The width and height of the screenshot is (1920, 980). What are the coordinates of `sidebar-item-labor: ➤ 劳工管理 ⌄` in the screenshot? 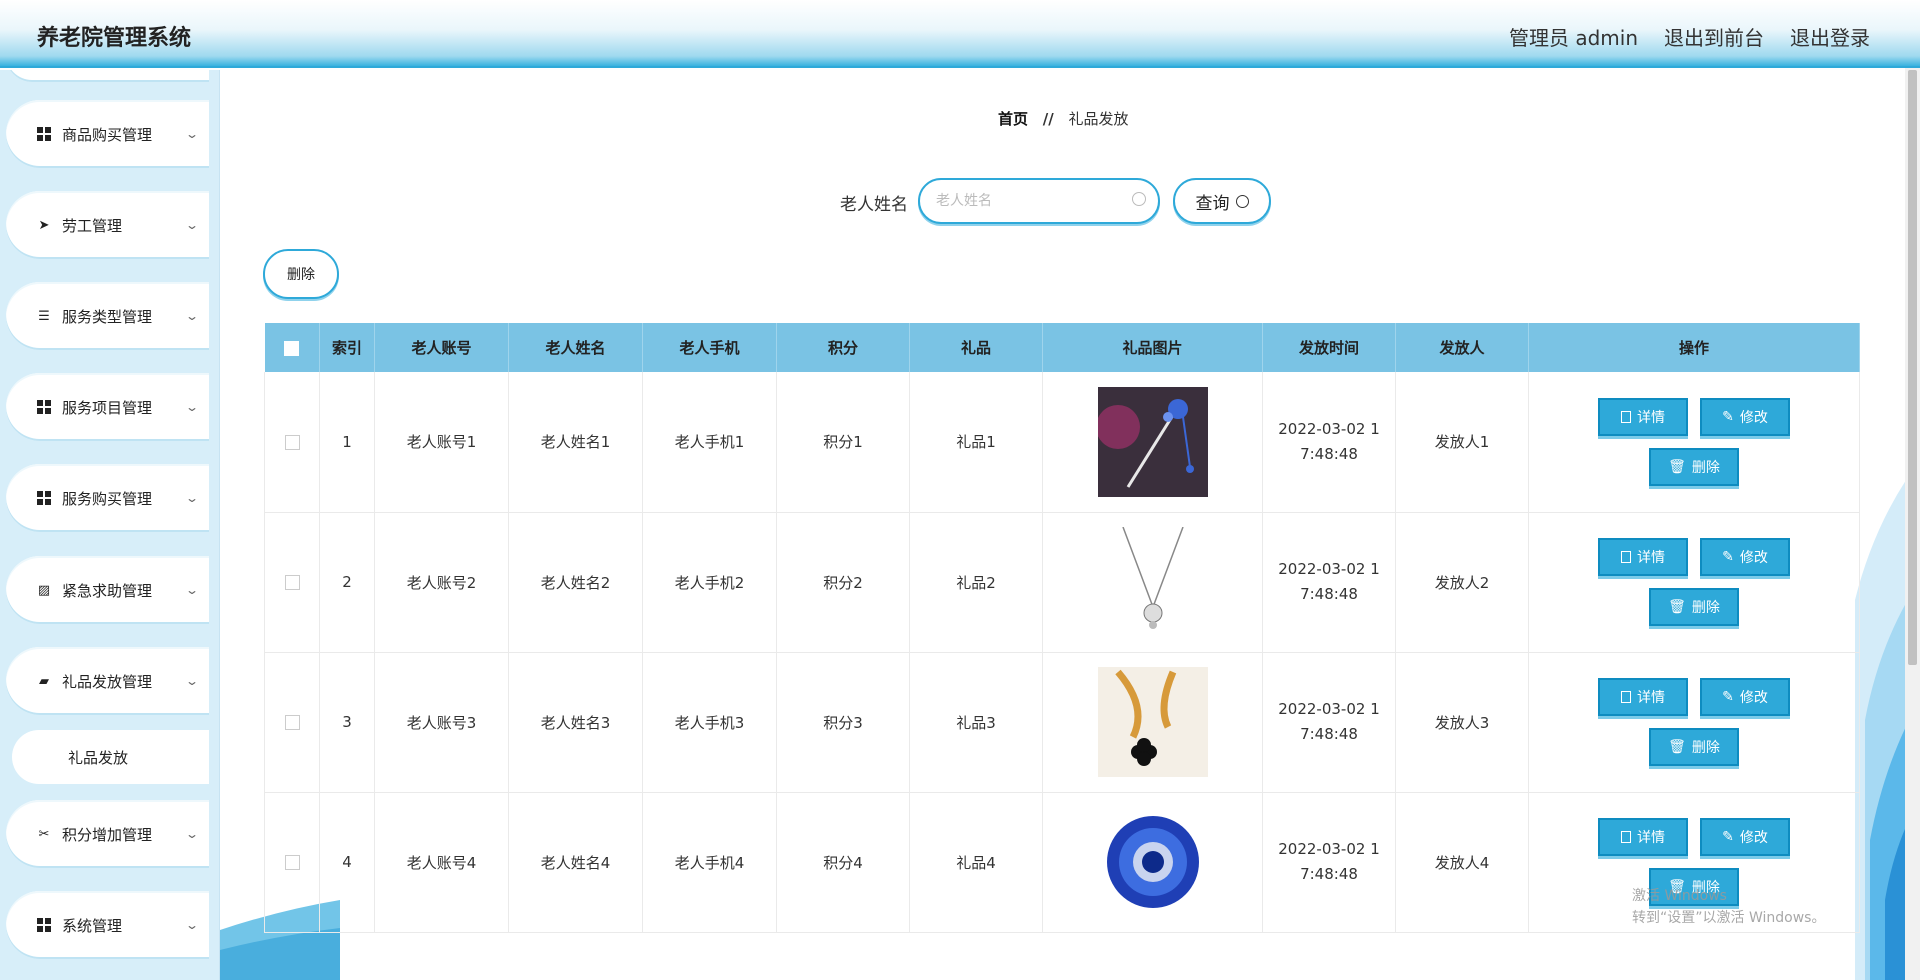 It's located at (107, 225).